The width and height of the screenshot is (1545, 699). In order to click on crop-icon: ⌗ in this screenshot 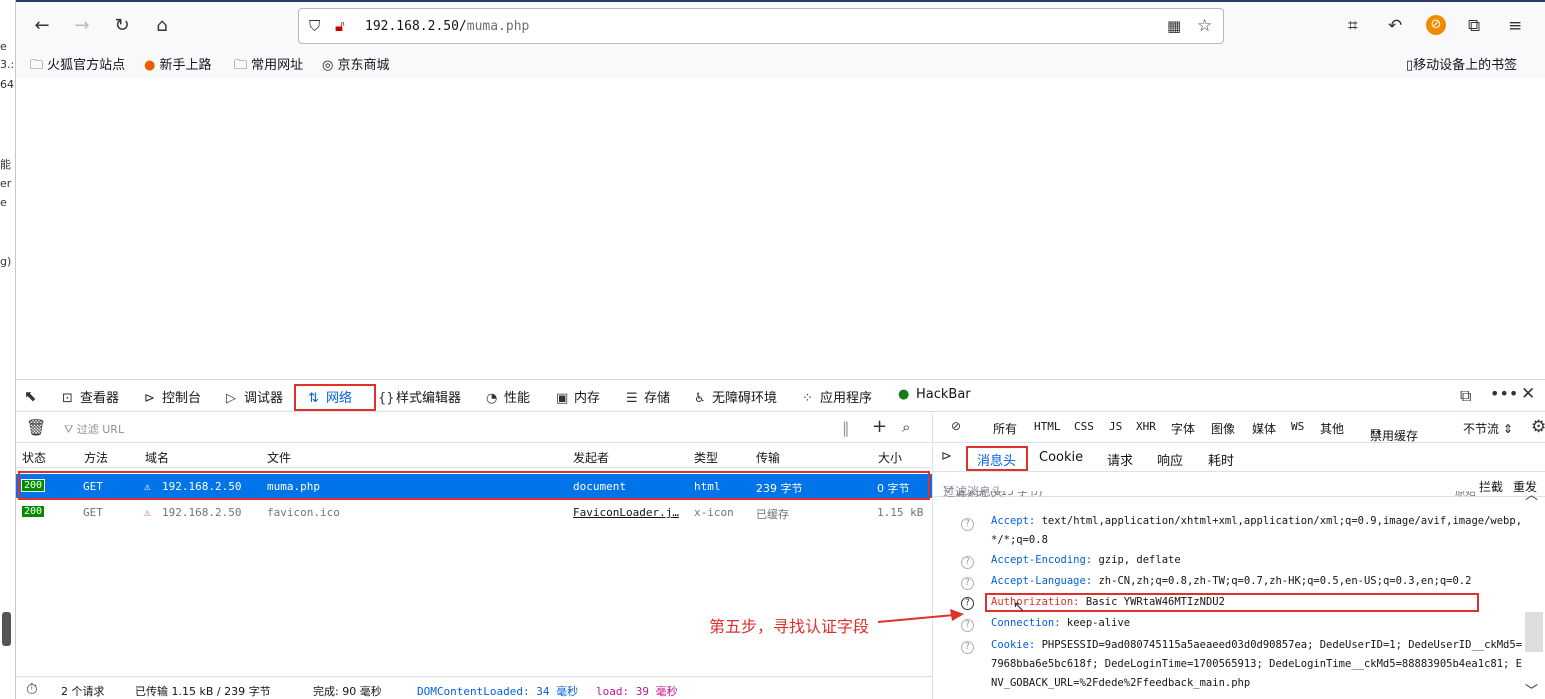, I will do `click(1353, 26)`.